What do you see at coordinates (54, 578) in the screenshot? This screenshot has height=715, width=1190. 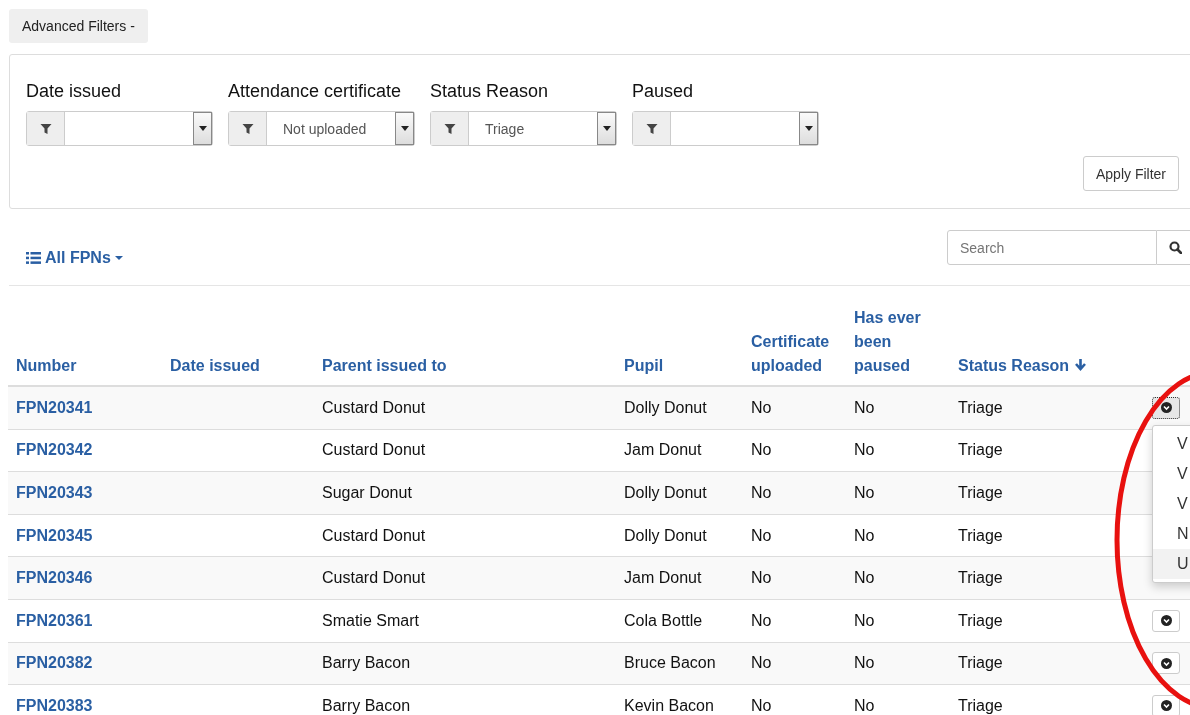 I see `fpn-link: FPN20346` at bounding box center [54, 578].